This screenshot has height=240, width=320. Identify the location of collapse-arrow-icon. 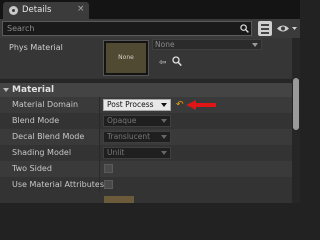
(6, 90).